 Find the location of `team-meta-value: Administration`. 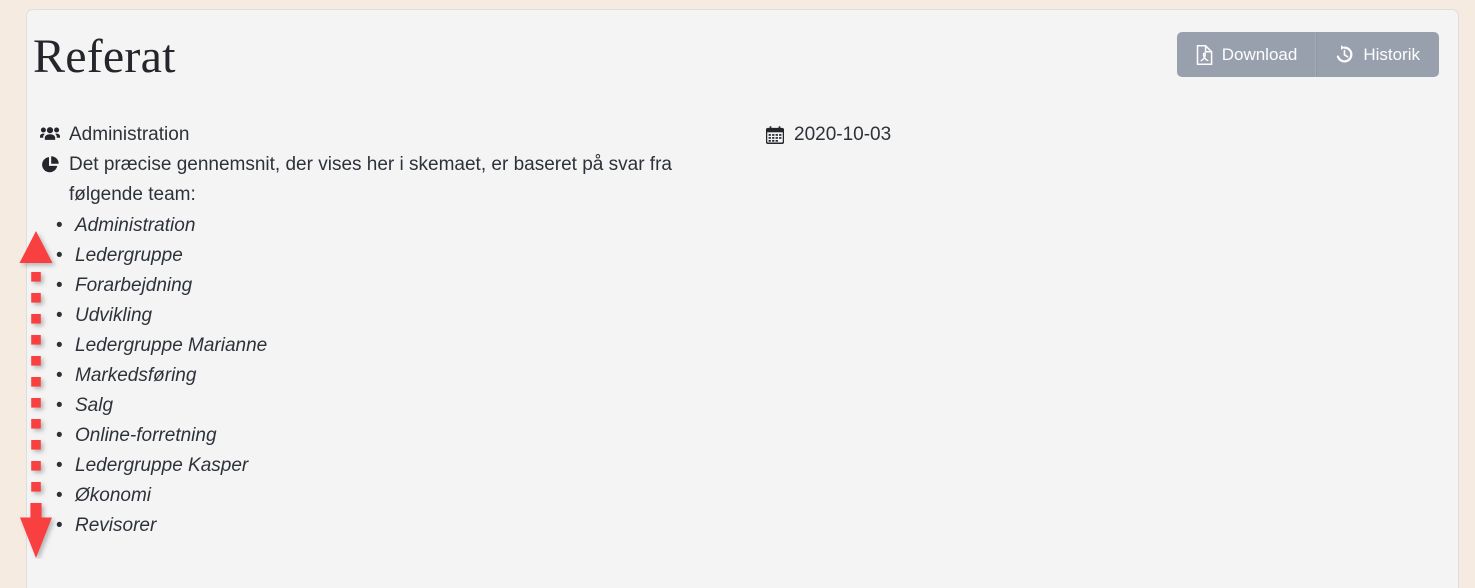

team-meta-value: Administration is located at coordinates (129, 134).